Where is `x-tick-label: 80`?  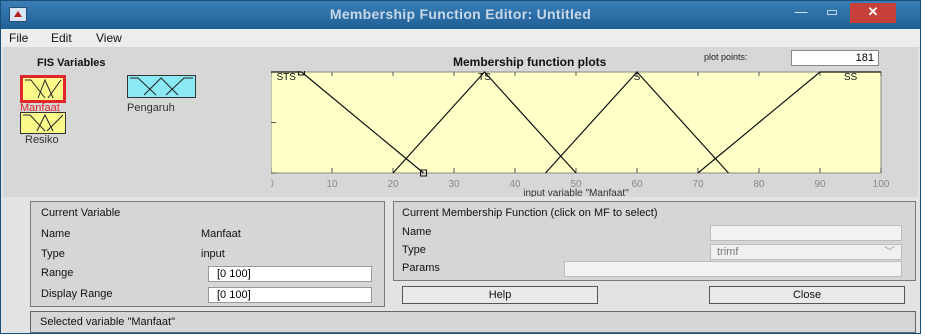 x-tick-label: 80 is located at coordinates (759, 184).